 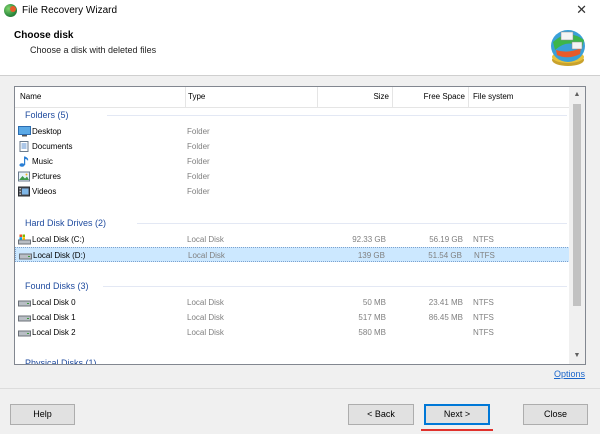 What do you see at coordinates (577, 95) in the screenshot?
I see `scroll-up-icon: ▲` at bounding box center [577, 95].